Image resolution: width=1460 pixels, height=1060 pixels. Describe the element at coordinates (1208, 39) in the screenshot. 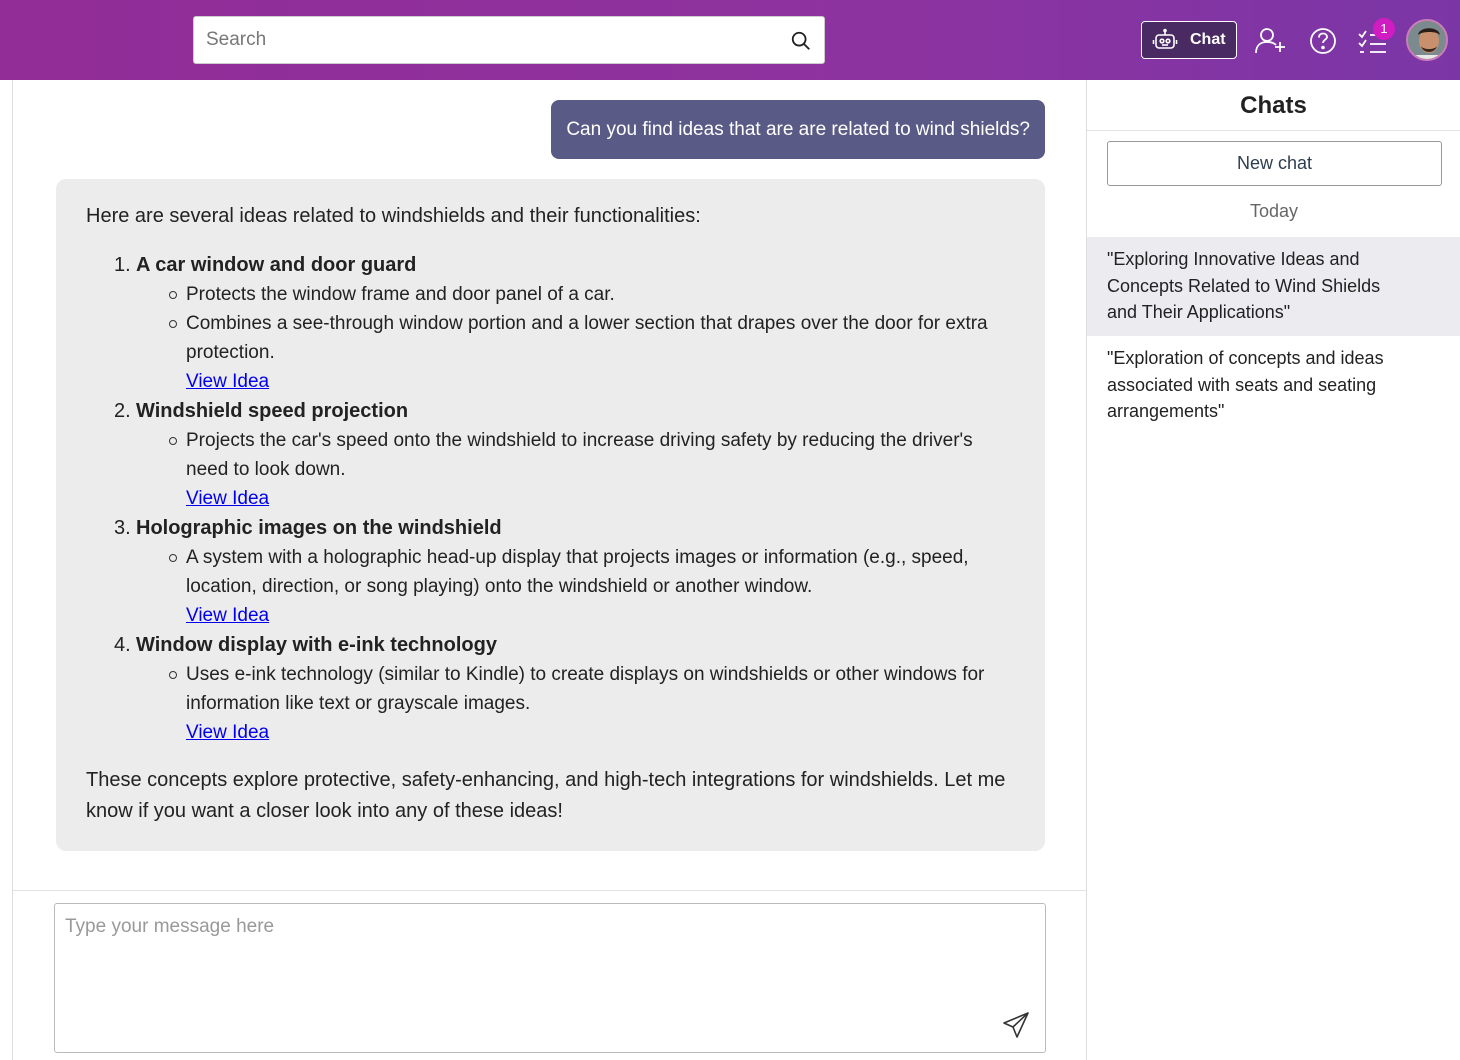

I see `chat-button-label: Chat` at that location.